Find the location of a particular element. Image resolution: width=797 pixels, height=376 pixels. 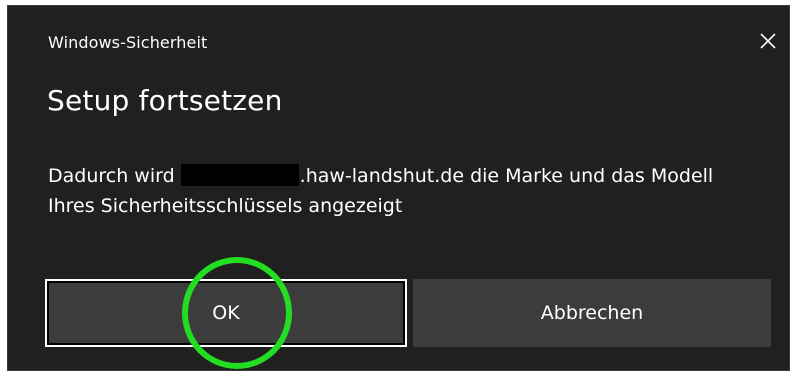

dialog-heading: Setup fortsetzen is located at coordinates (165, 100).